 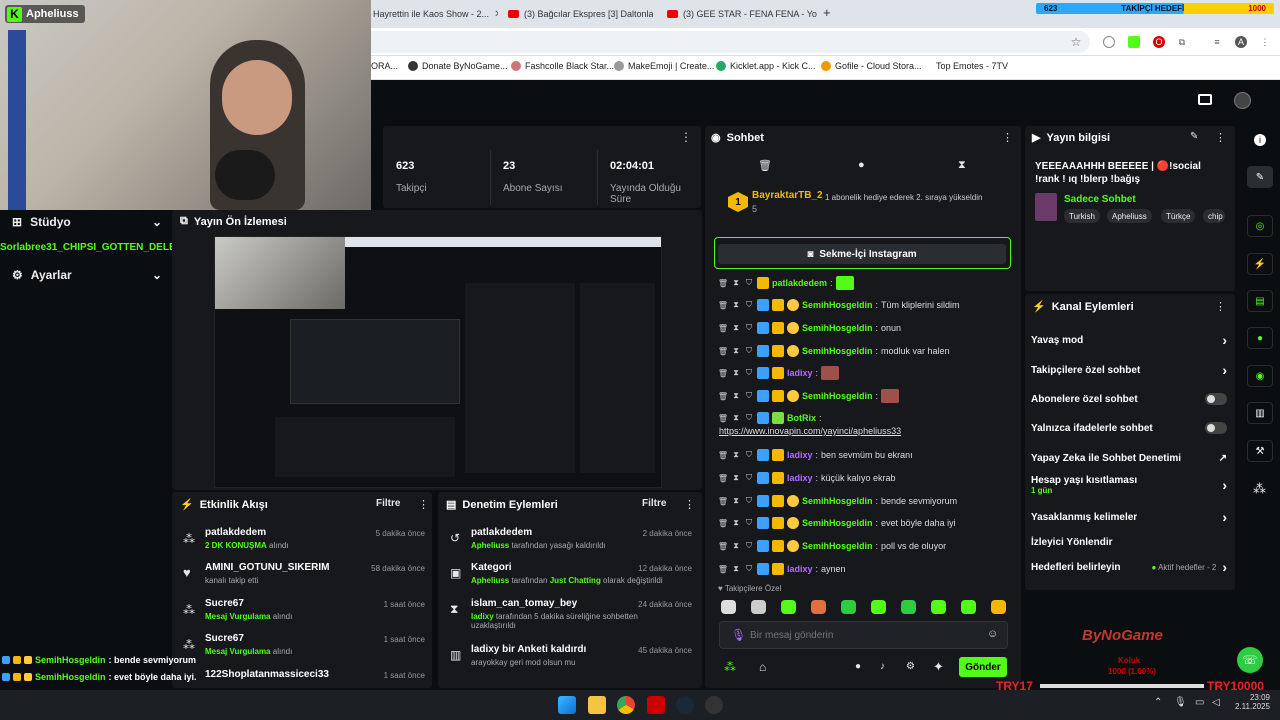 What do you see at coordinates (1158, 702) in the screenshot?
I see `chevron-up-icon: ⌃` at bounding box center [1158, 702].